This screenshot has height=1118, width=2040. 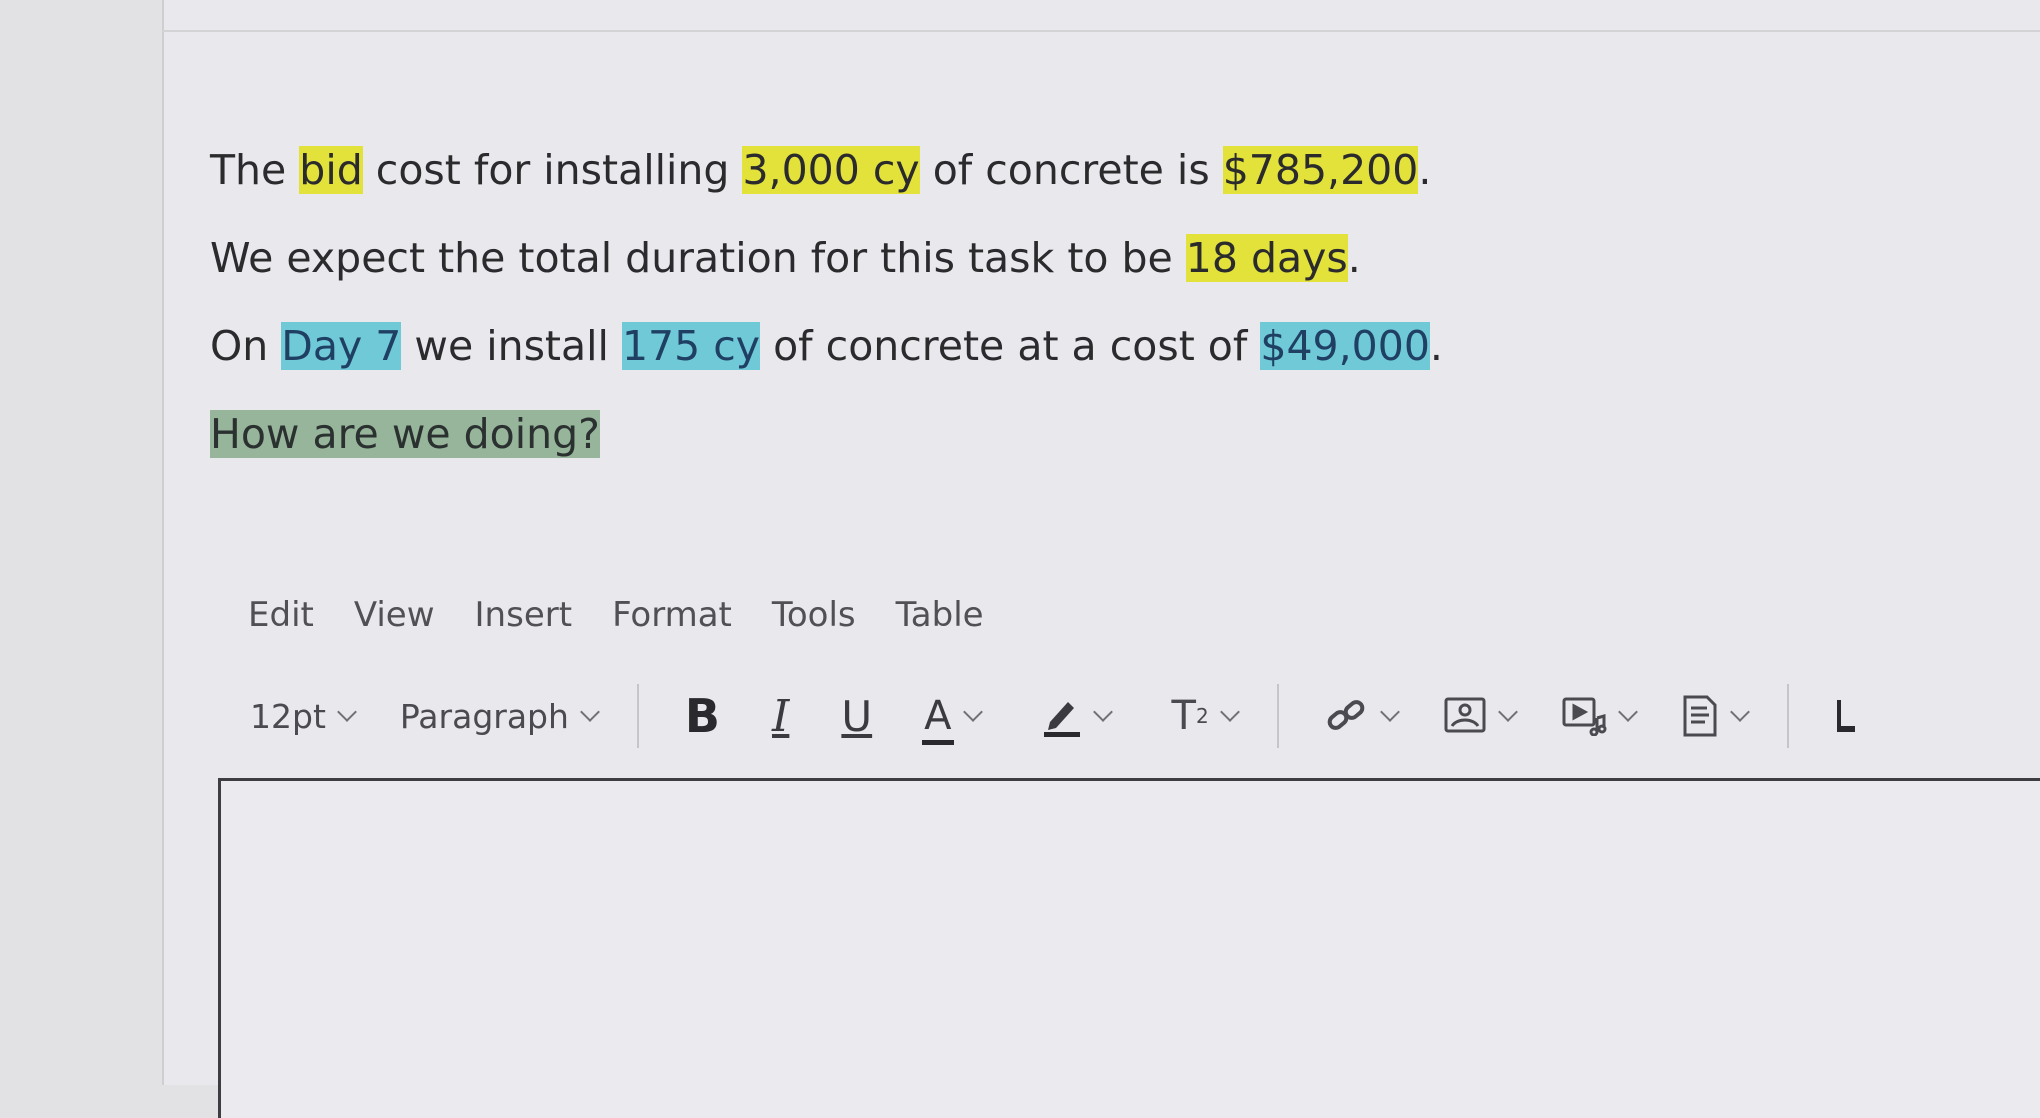 I want to click on insert-media-button, so click(x=1599, y=716).